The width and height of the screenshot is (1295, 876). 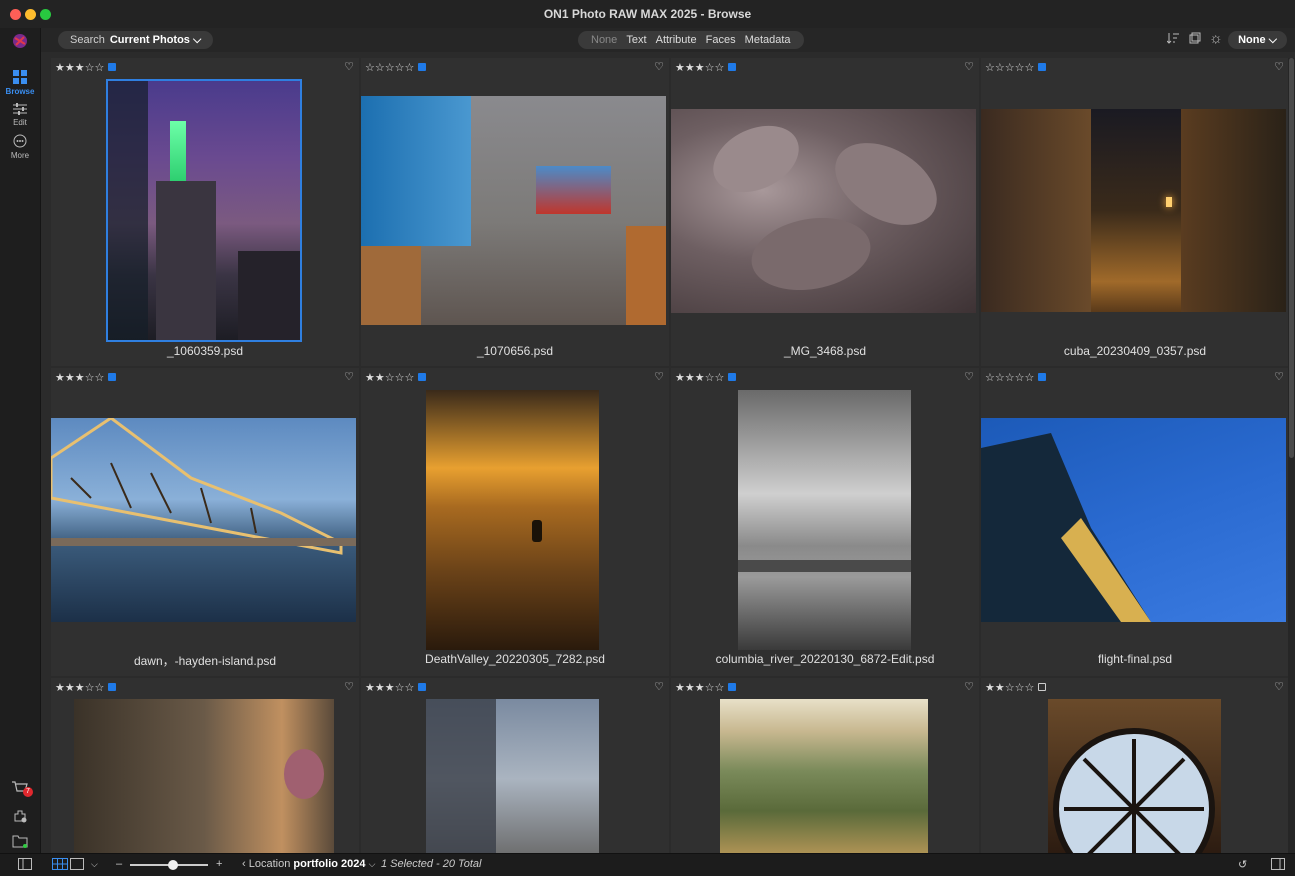 I want to click on folder-button, so click(x=20, y=842).